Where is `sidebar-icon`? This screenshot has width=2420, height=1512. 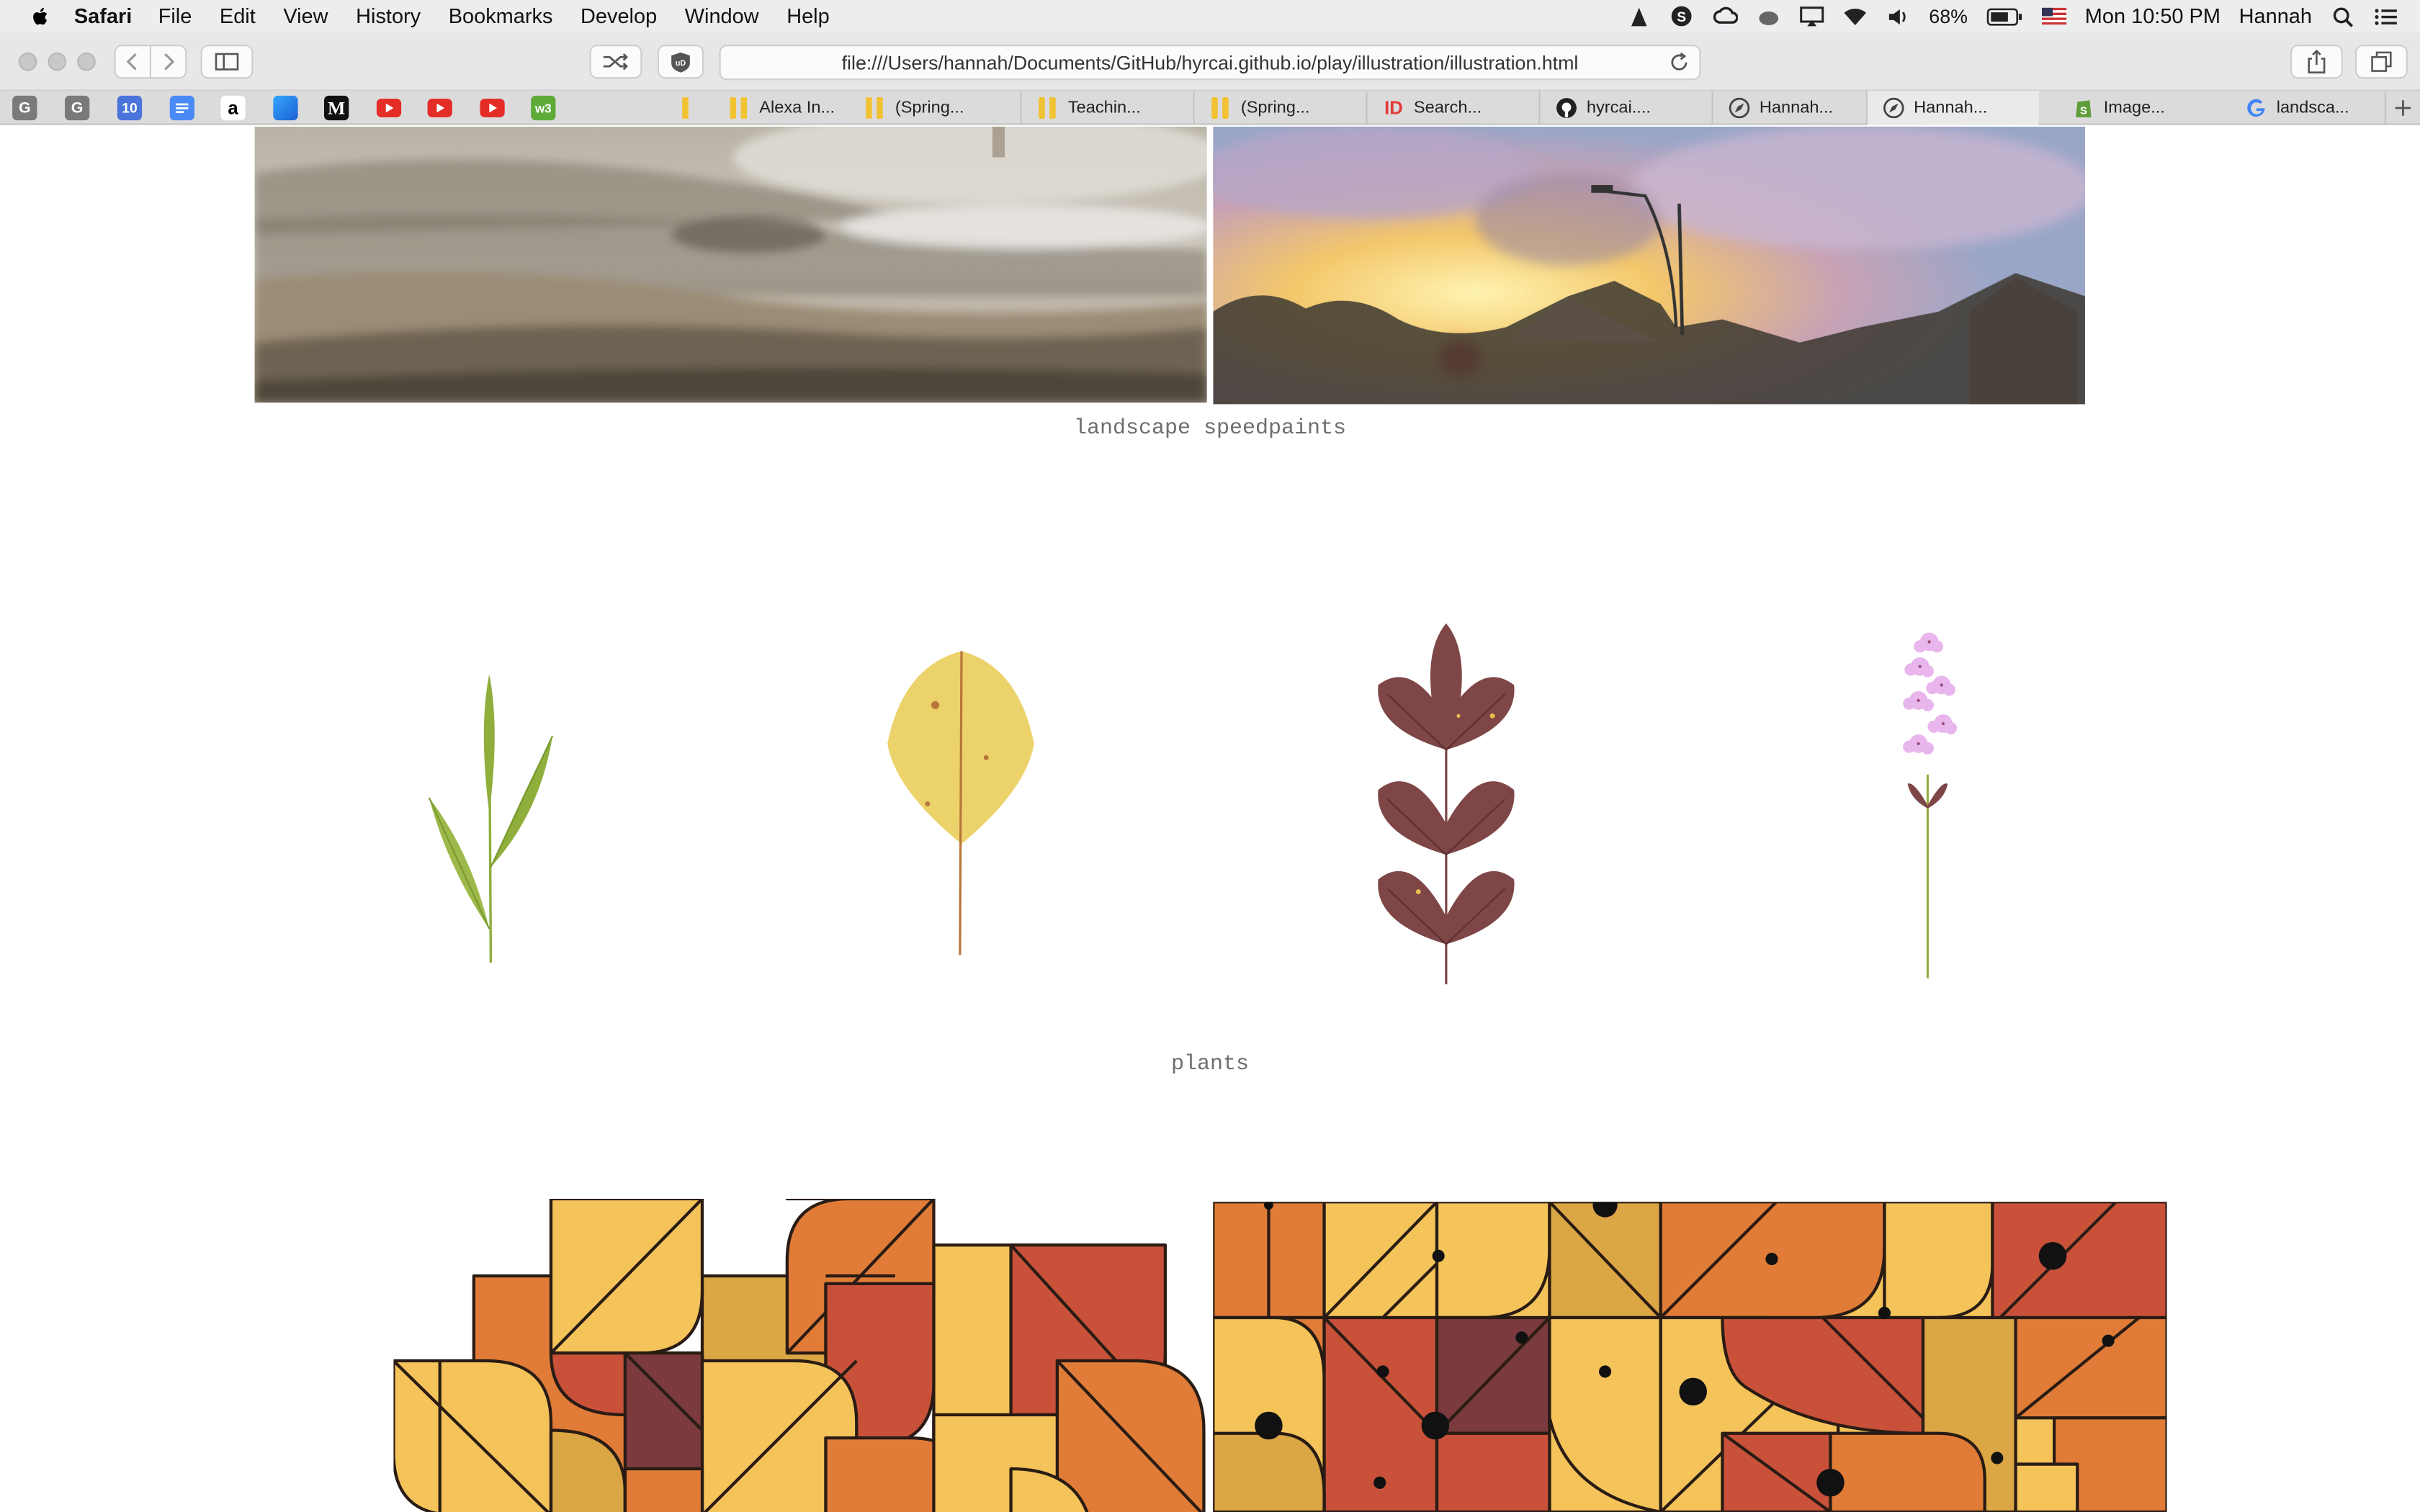
sidebar-icon is located at coordinates (227, 62).